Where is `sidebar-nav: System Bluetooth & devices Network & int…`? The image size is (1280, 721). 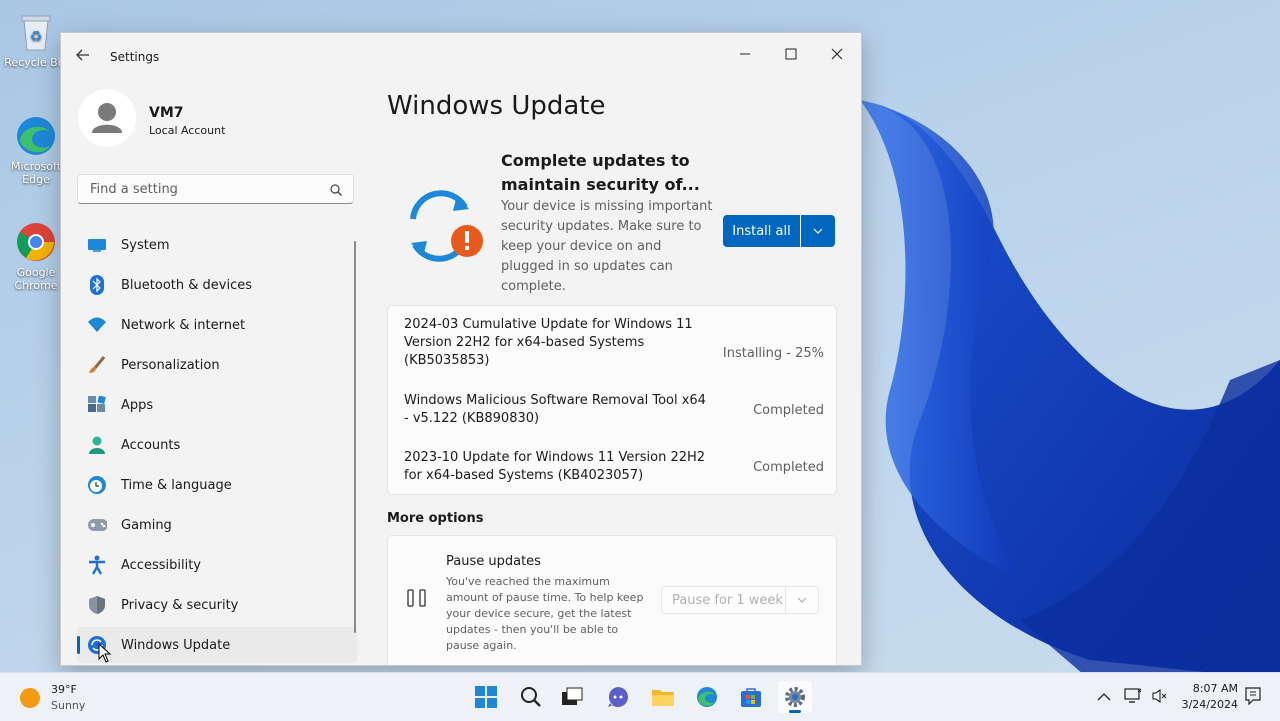
sidebar-nav: System Bluetooth & devices Network & int… is located at coordinates (217, 446).